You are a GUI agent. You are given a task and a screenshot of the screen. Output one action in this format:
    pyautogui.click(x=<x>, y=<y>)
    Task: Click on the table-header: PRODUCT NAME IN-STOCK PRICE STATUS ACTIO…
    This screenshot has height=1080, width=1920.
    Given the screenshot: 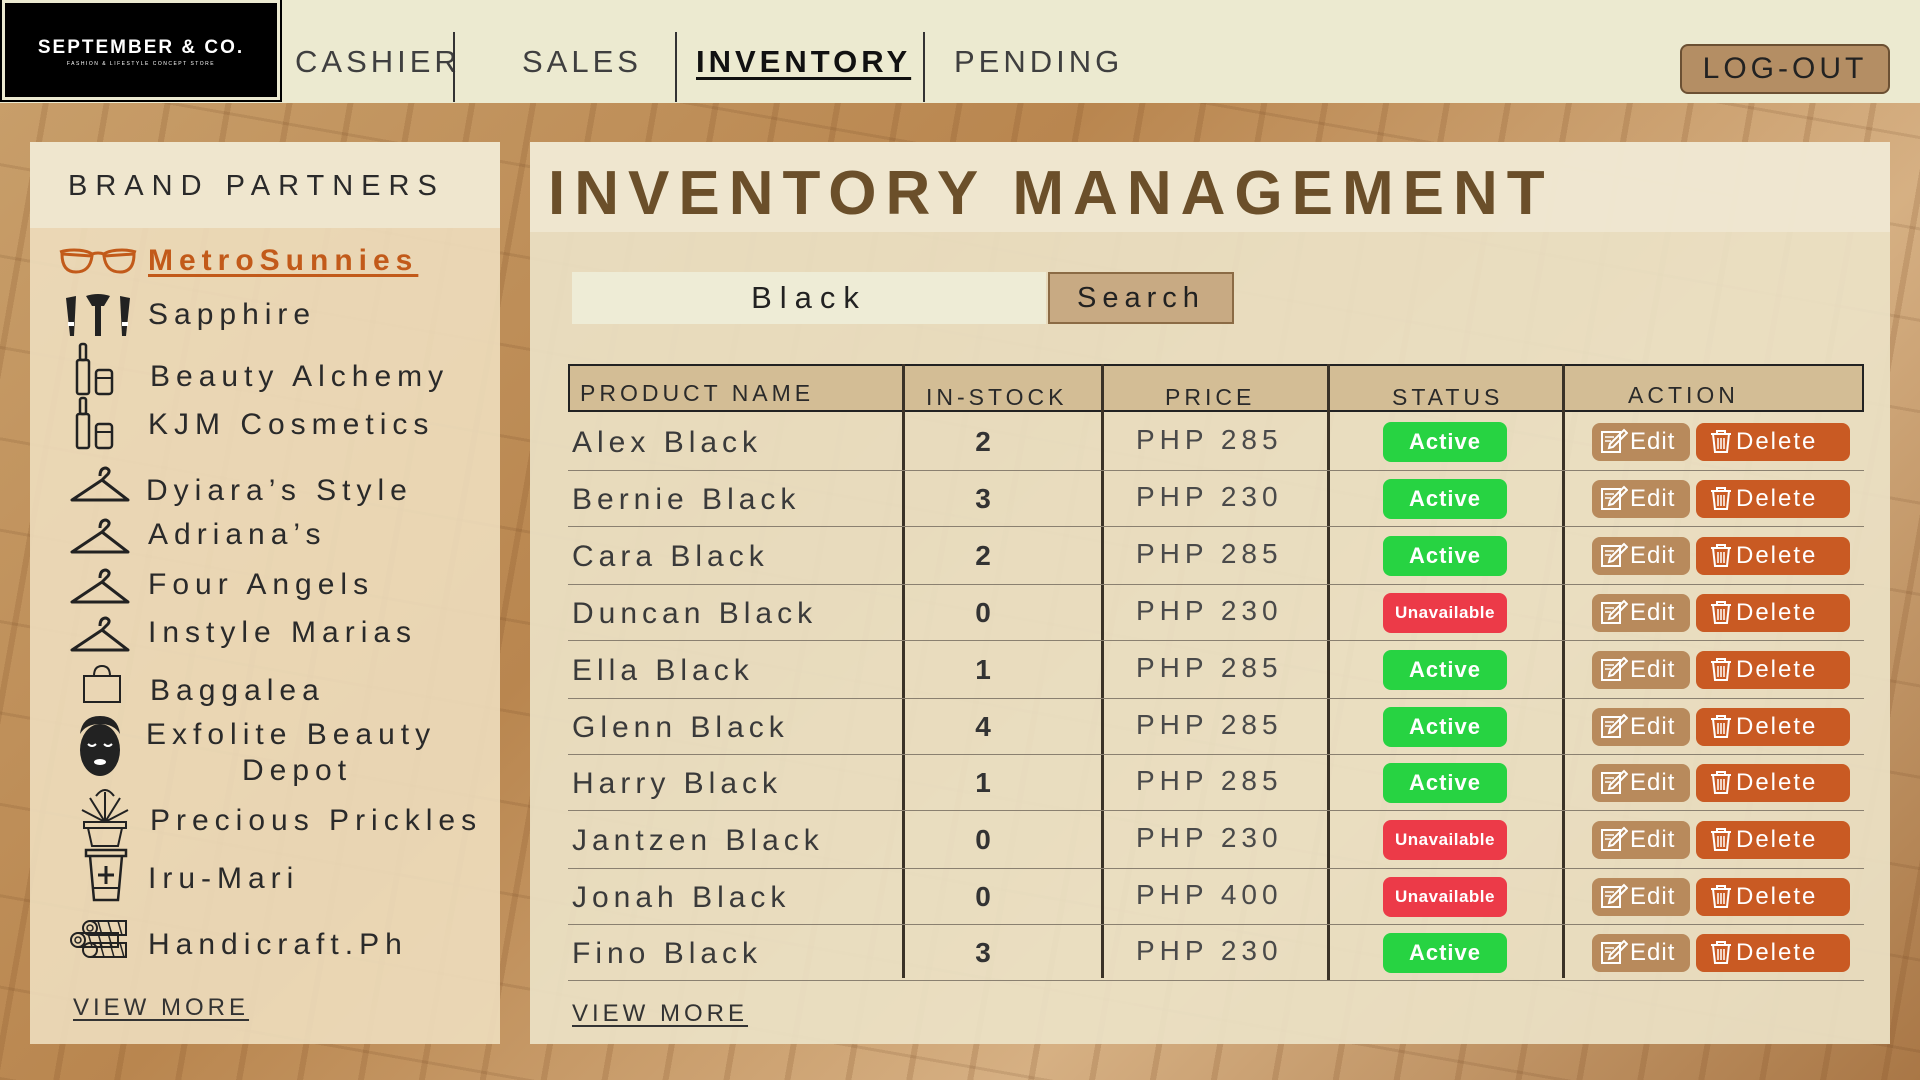 What is the action you would take?
    pyautogui.click(x=1216, y=388)
    